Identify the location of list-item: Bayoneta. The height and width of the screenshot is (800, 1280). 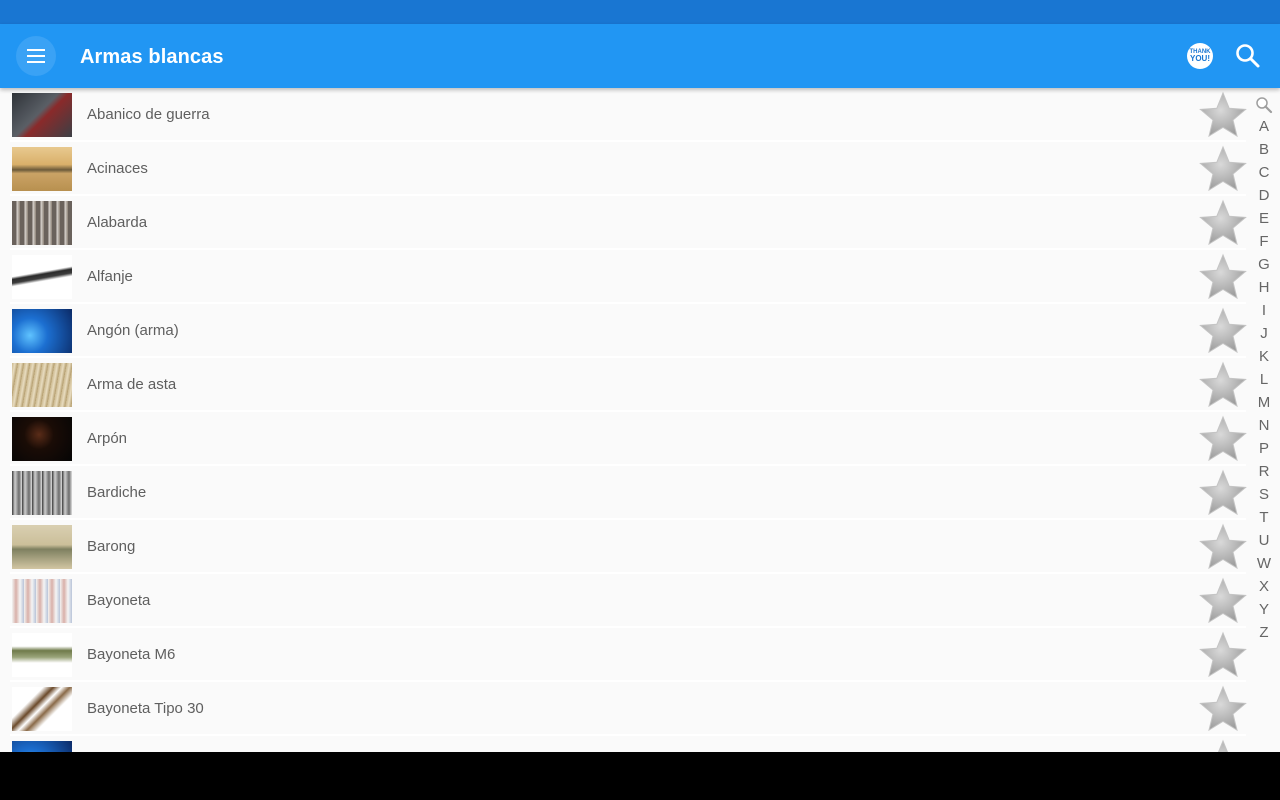
(624, 601).